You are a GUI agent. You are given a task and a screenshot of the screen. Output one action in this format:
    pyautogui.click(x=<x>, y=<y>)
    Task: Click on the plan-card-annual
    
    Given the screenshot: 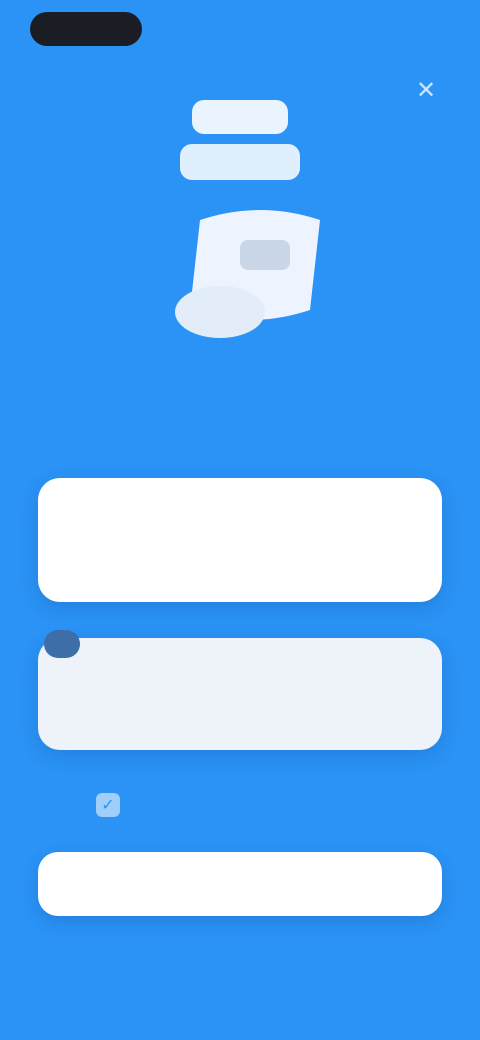 What is the action you would take?
    pyautogui.click(x=240, y=540)
    